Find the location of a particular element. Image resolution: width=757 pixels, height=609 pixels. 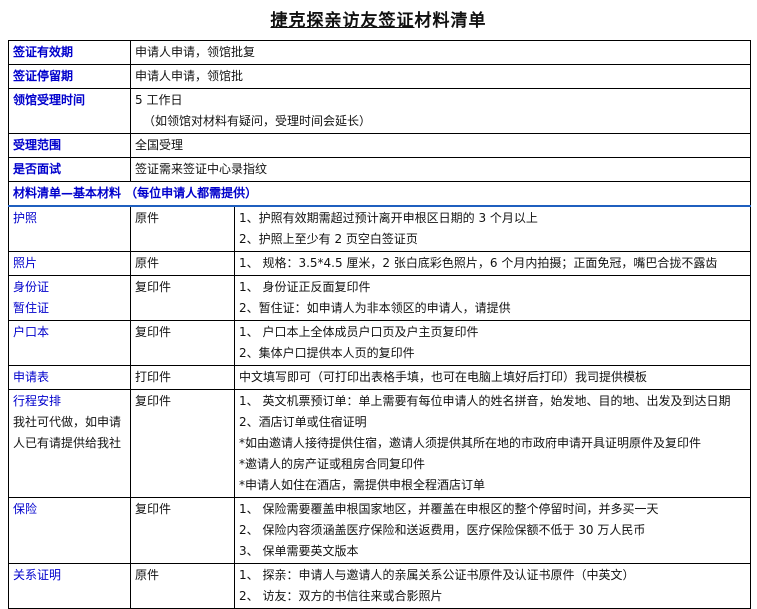

material-detail-line: *申请人如住在酒店，需提供申根全程酒店订单 is located at coordinates (362, 485).